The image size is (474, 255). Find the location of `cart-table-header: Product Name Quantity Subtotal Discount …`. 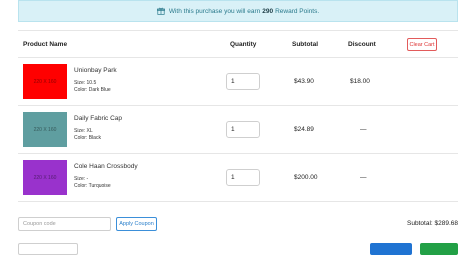

cart-table-header: Product Name Quantity Subtotal Discount … is located at coordinates (238, 44).